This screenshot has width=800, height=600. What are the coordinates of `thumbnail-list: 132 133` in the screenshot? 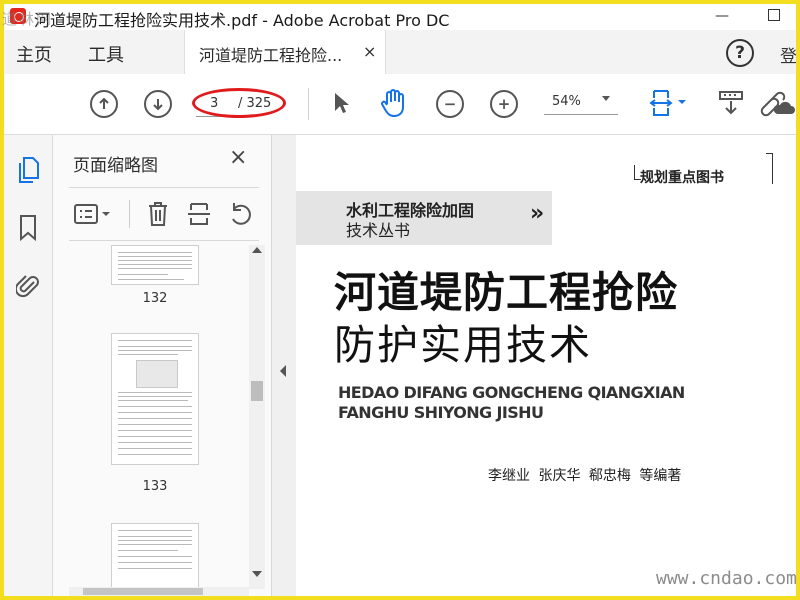 It's located at (150, 416).